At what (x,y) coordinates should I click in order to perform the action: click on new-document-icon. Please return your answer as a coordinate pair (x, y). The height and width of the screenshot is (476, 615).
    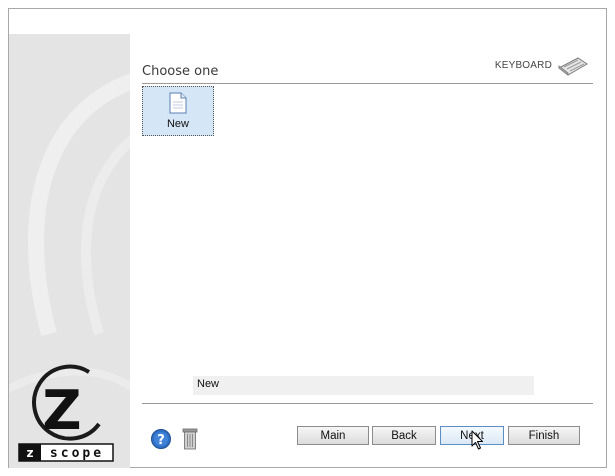
    Looking at the image, I should click on (178, 103).